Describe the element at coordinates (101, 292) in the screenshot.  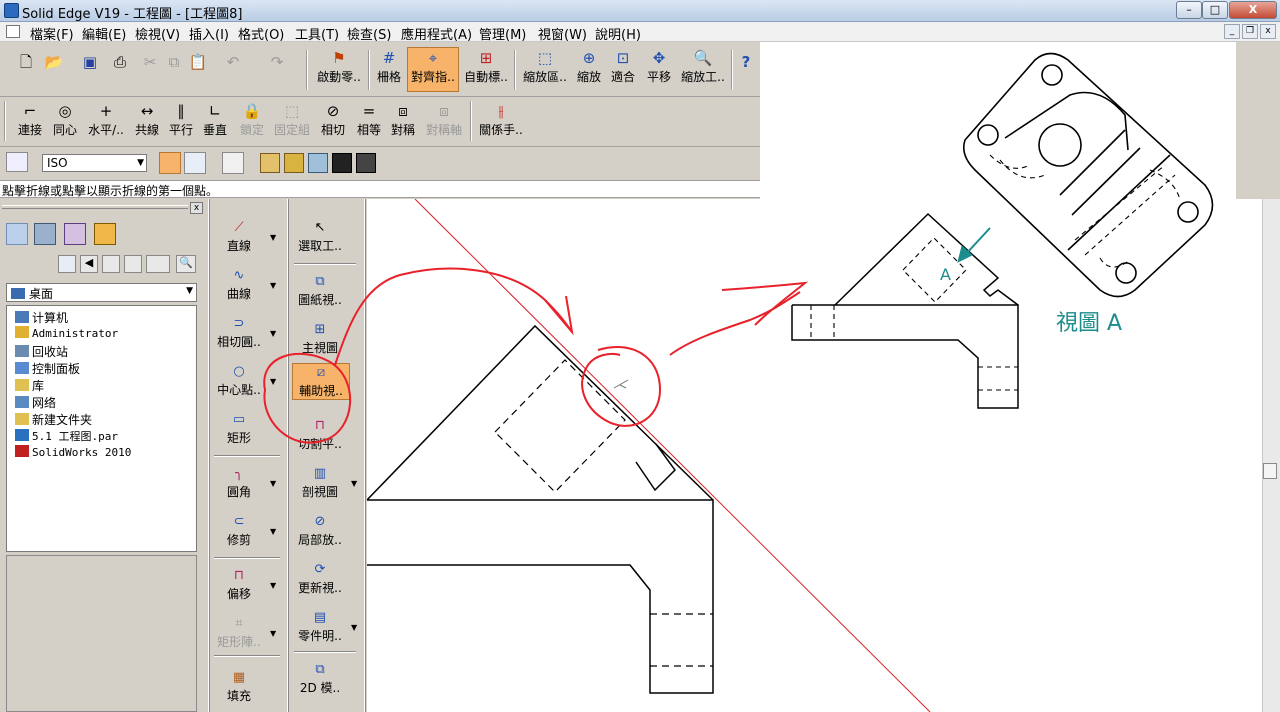
I see `location-select: 桌面 ▼` at that location.